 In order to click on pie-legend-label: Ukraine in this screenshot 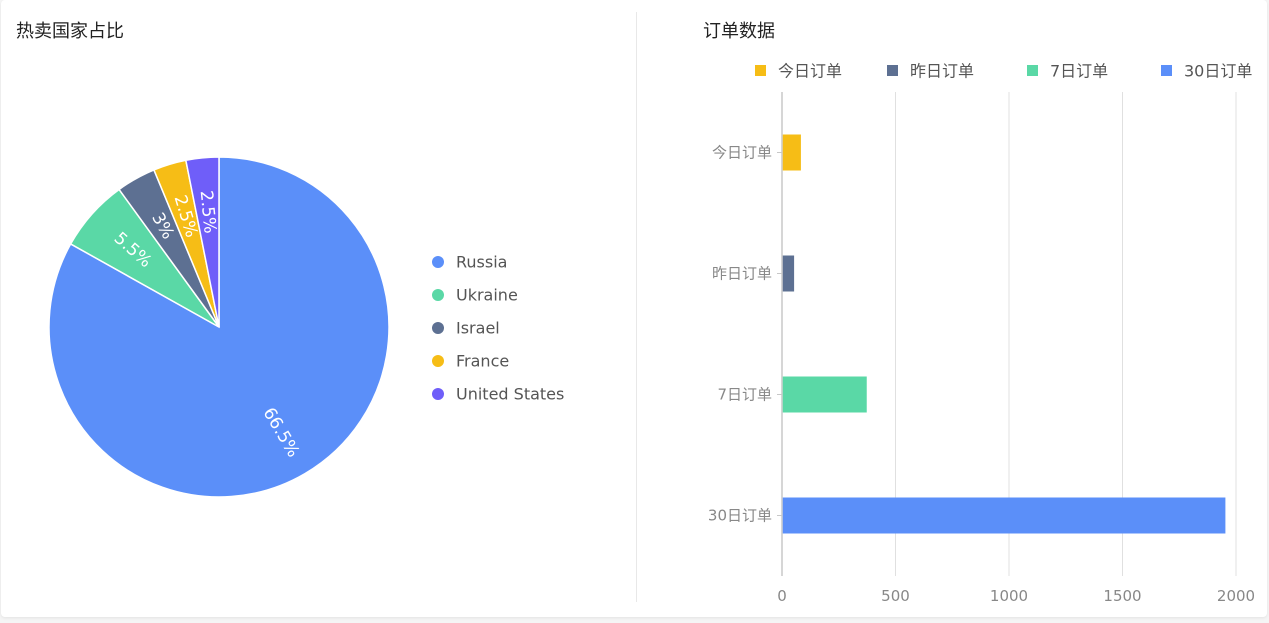, I will do `click(487, 295)`.